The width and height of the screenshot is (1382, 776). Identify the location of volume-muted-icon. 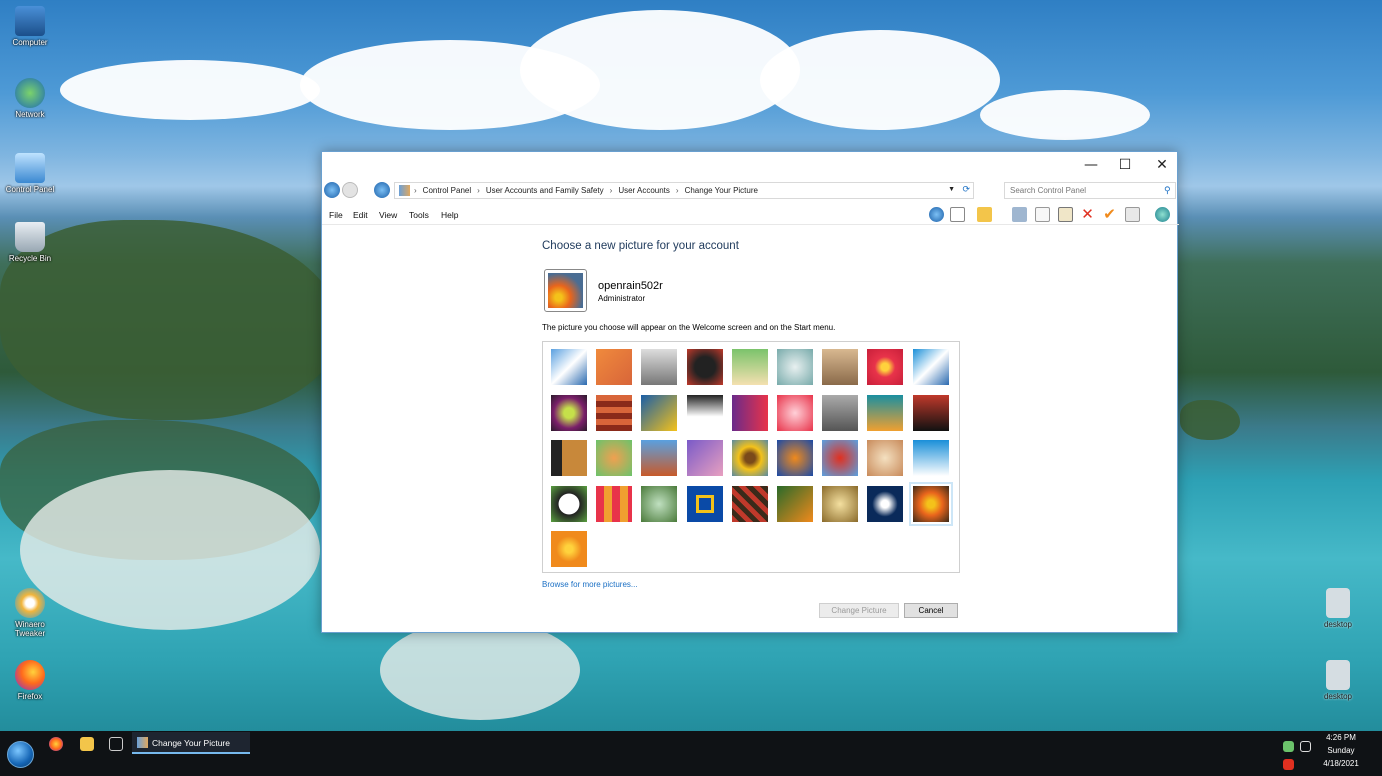
(1288, 764).